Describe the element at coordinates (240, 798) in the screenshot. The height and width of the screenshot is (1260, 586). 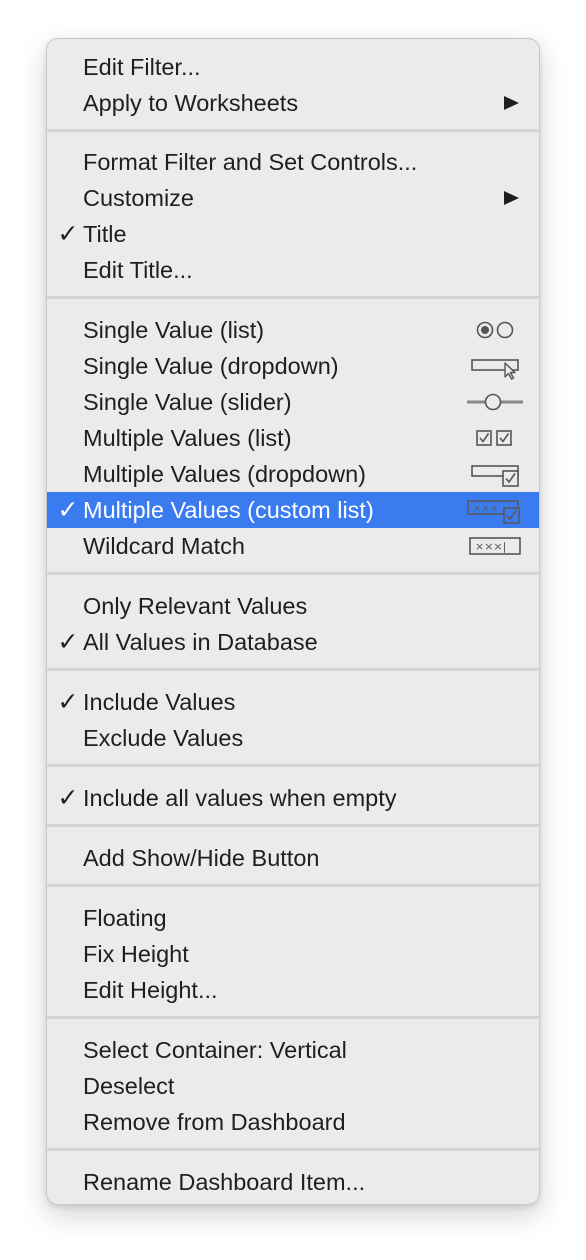
I see `menu-item-label: Include all values when empty` at that location.